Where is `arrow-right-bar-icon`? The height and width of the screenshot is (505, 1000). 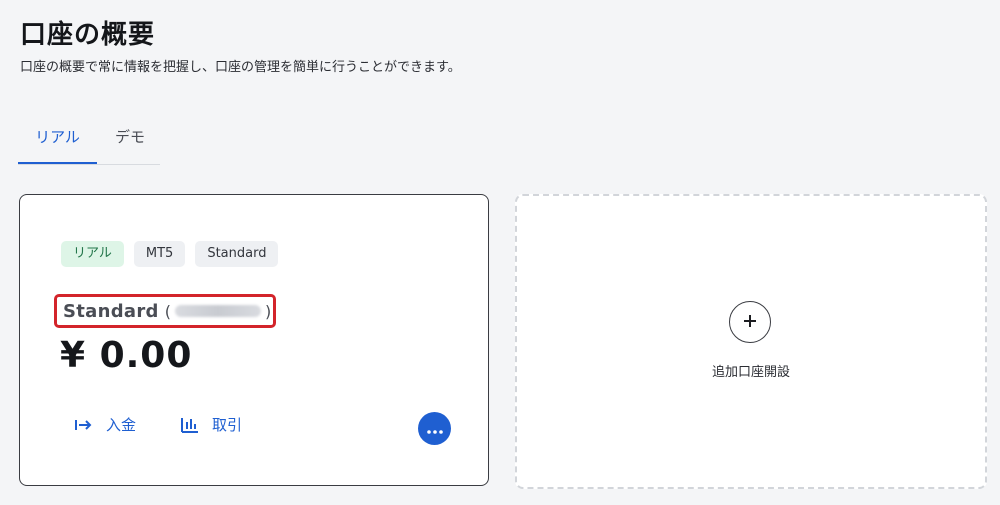 arrow-right-bar-icon is located at coordinates (84, 425).